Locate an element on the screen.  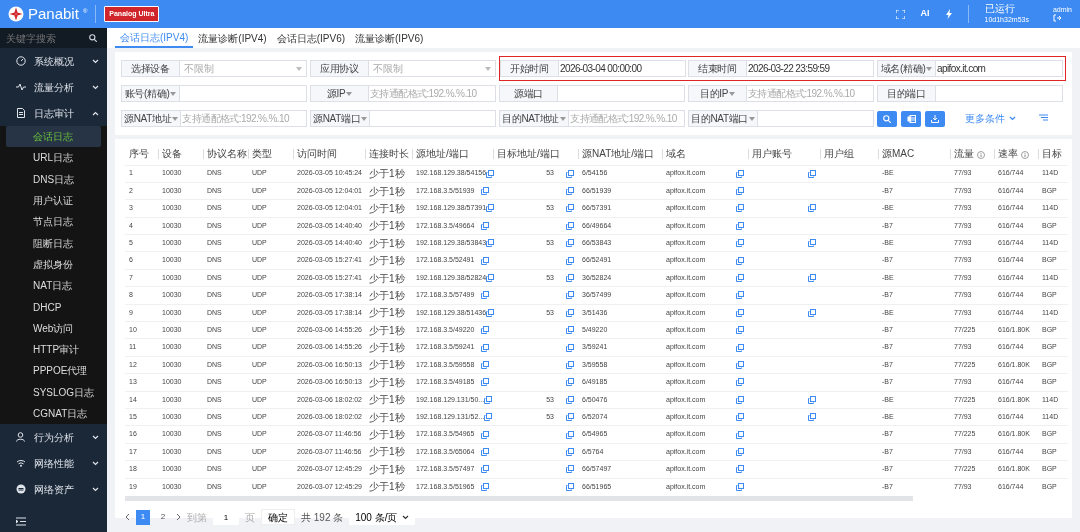
sidebar-item: 网络资产 is located at coordinates (53, 489).